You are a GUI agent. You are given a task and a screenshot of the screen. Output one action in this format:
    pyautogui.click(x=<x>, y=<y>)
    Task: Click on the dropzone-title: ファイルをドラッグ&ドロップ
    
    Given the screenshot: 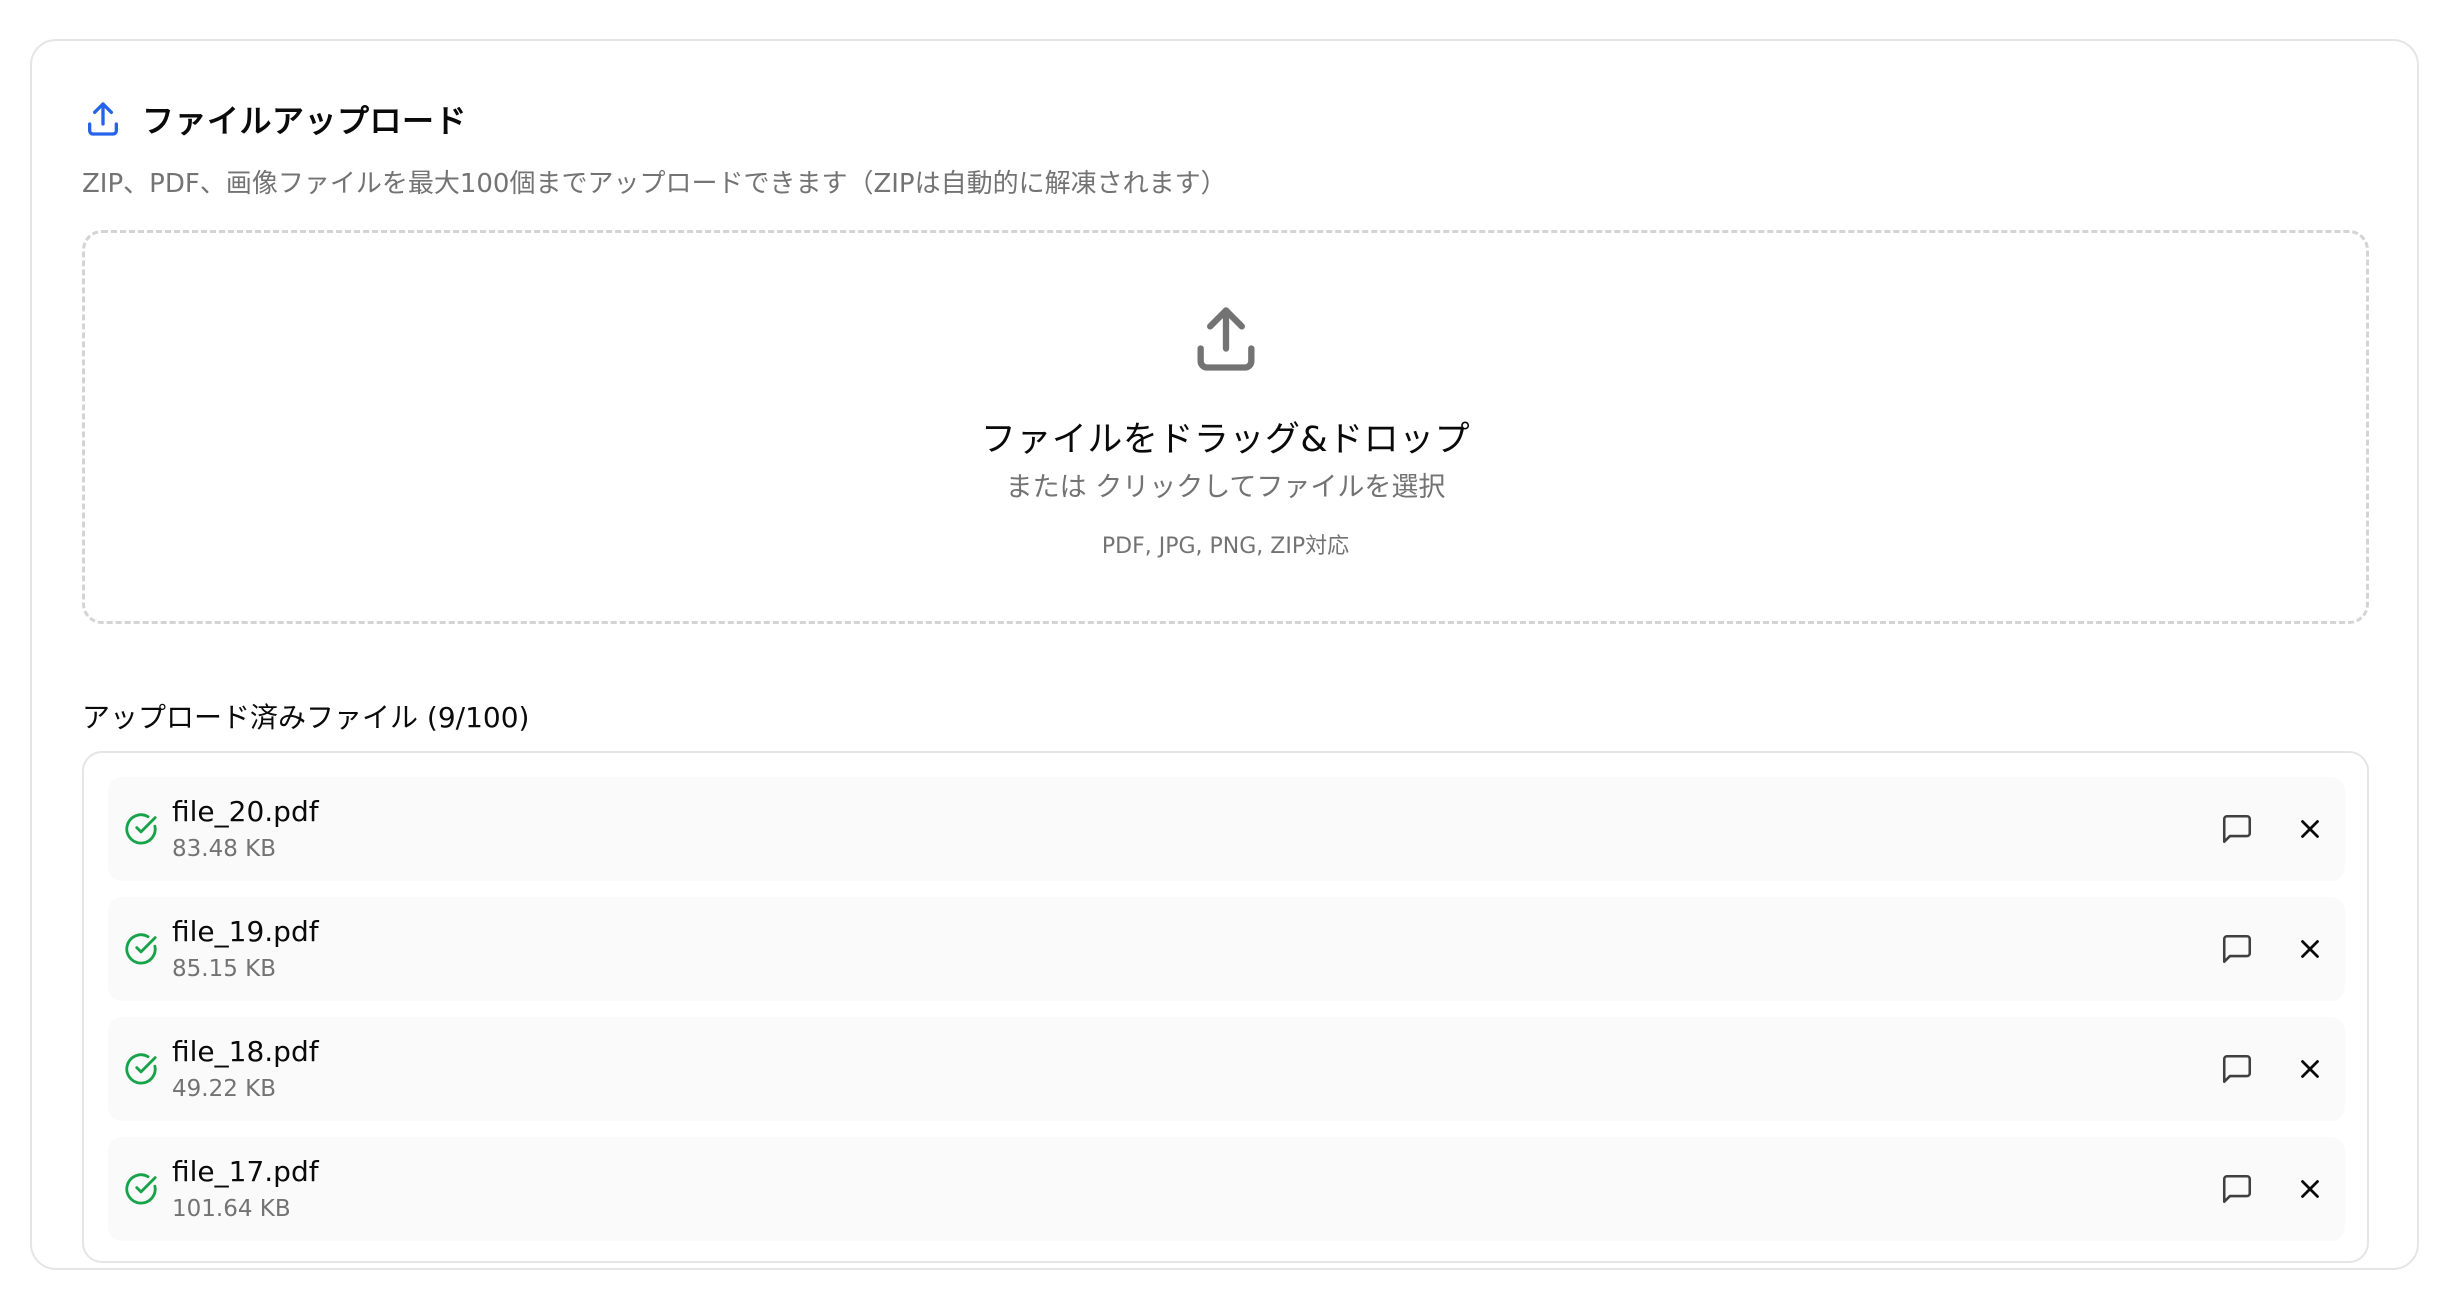 What is the action you would take?
    pyautogui.click(x=1225, y=440)
    